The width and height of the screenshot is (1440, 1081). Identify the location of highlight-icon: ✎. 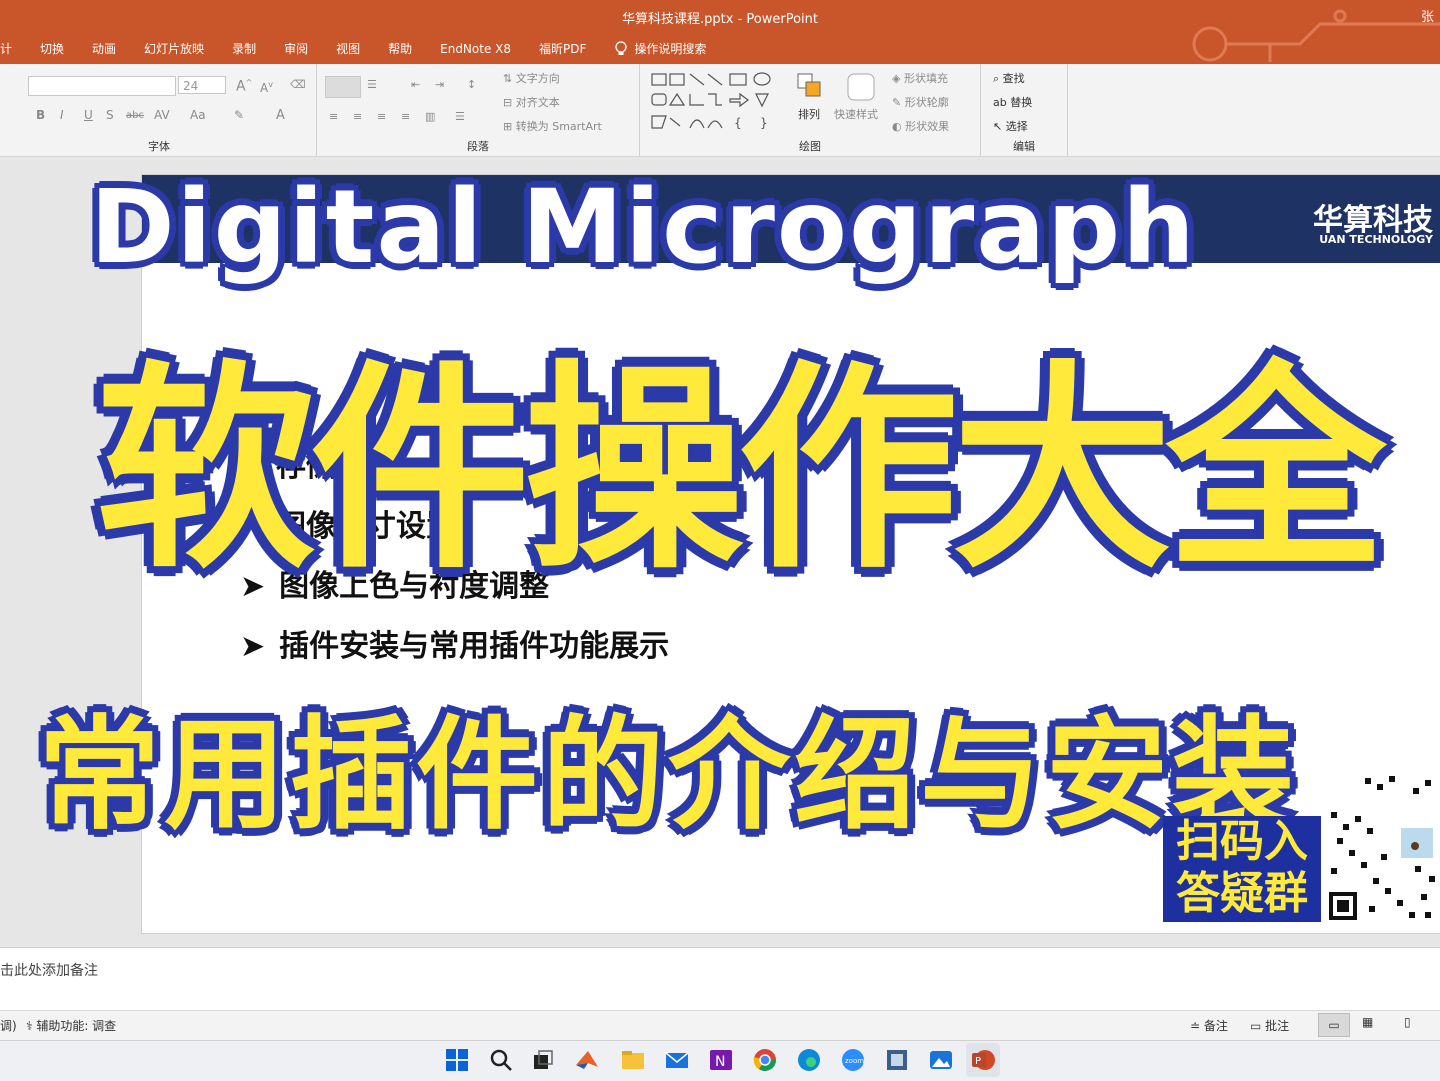
(239, 115).